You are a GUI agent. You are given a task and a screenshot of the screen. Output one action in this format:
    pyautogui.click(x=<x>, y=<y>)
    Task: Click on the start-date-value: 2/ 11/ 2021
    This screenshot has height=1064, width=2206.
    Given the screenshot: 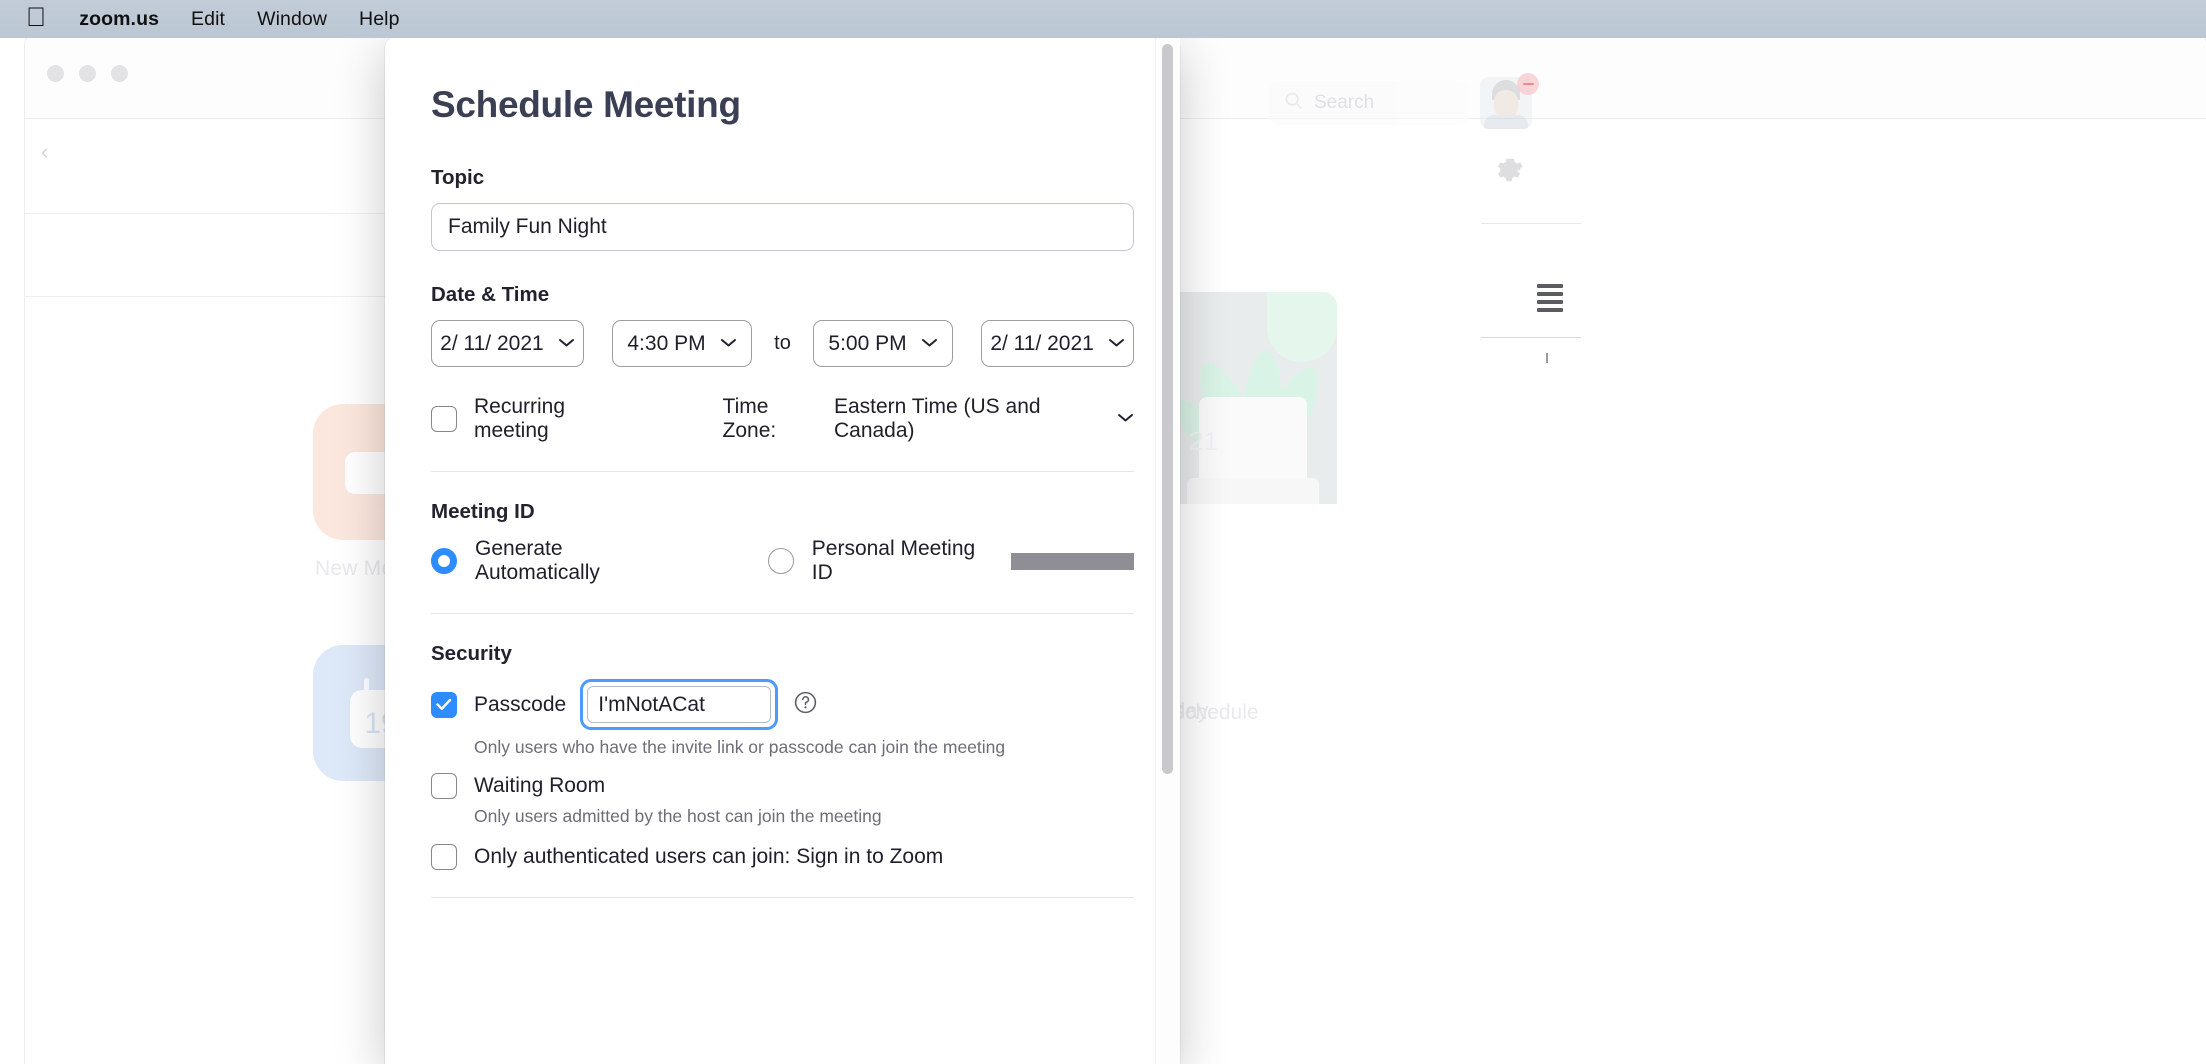 What is the action you would take?
    pyautogui.click(x=492, y=343)
    